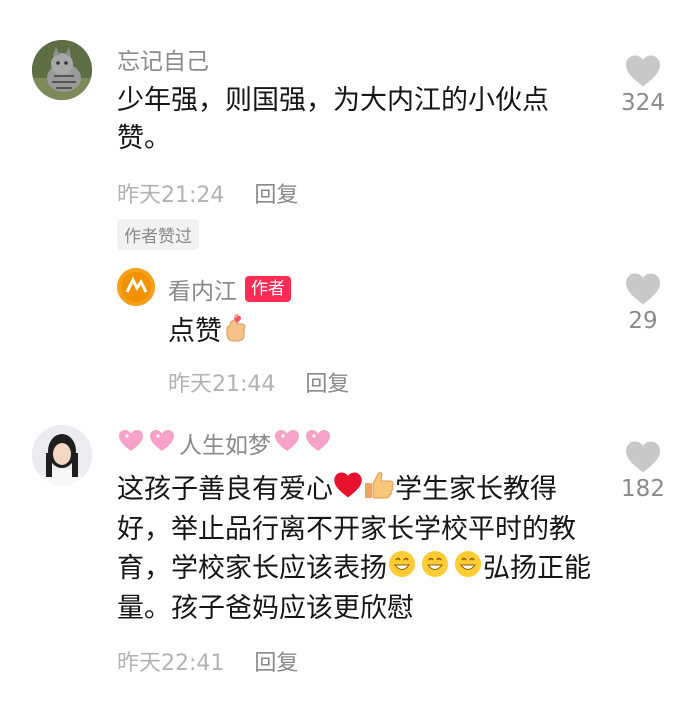  What do you see at coordinates (158, 234) in the screenshot?
I see `author-liked-tag: 作者赞过` at bounding box center [158, 234].